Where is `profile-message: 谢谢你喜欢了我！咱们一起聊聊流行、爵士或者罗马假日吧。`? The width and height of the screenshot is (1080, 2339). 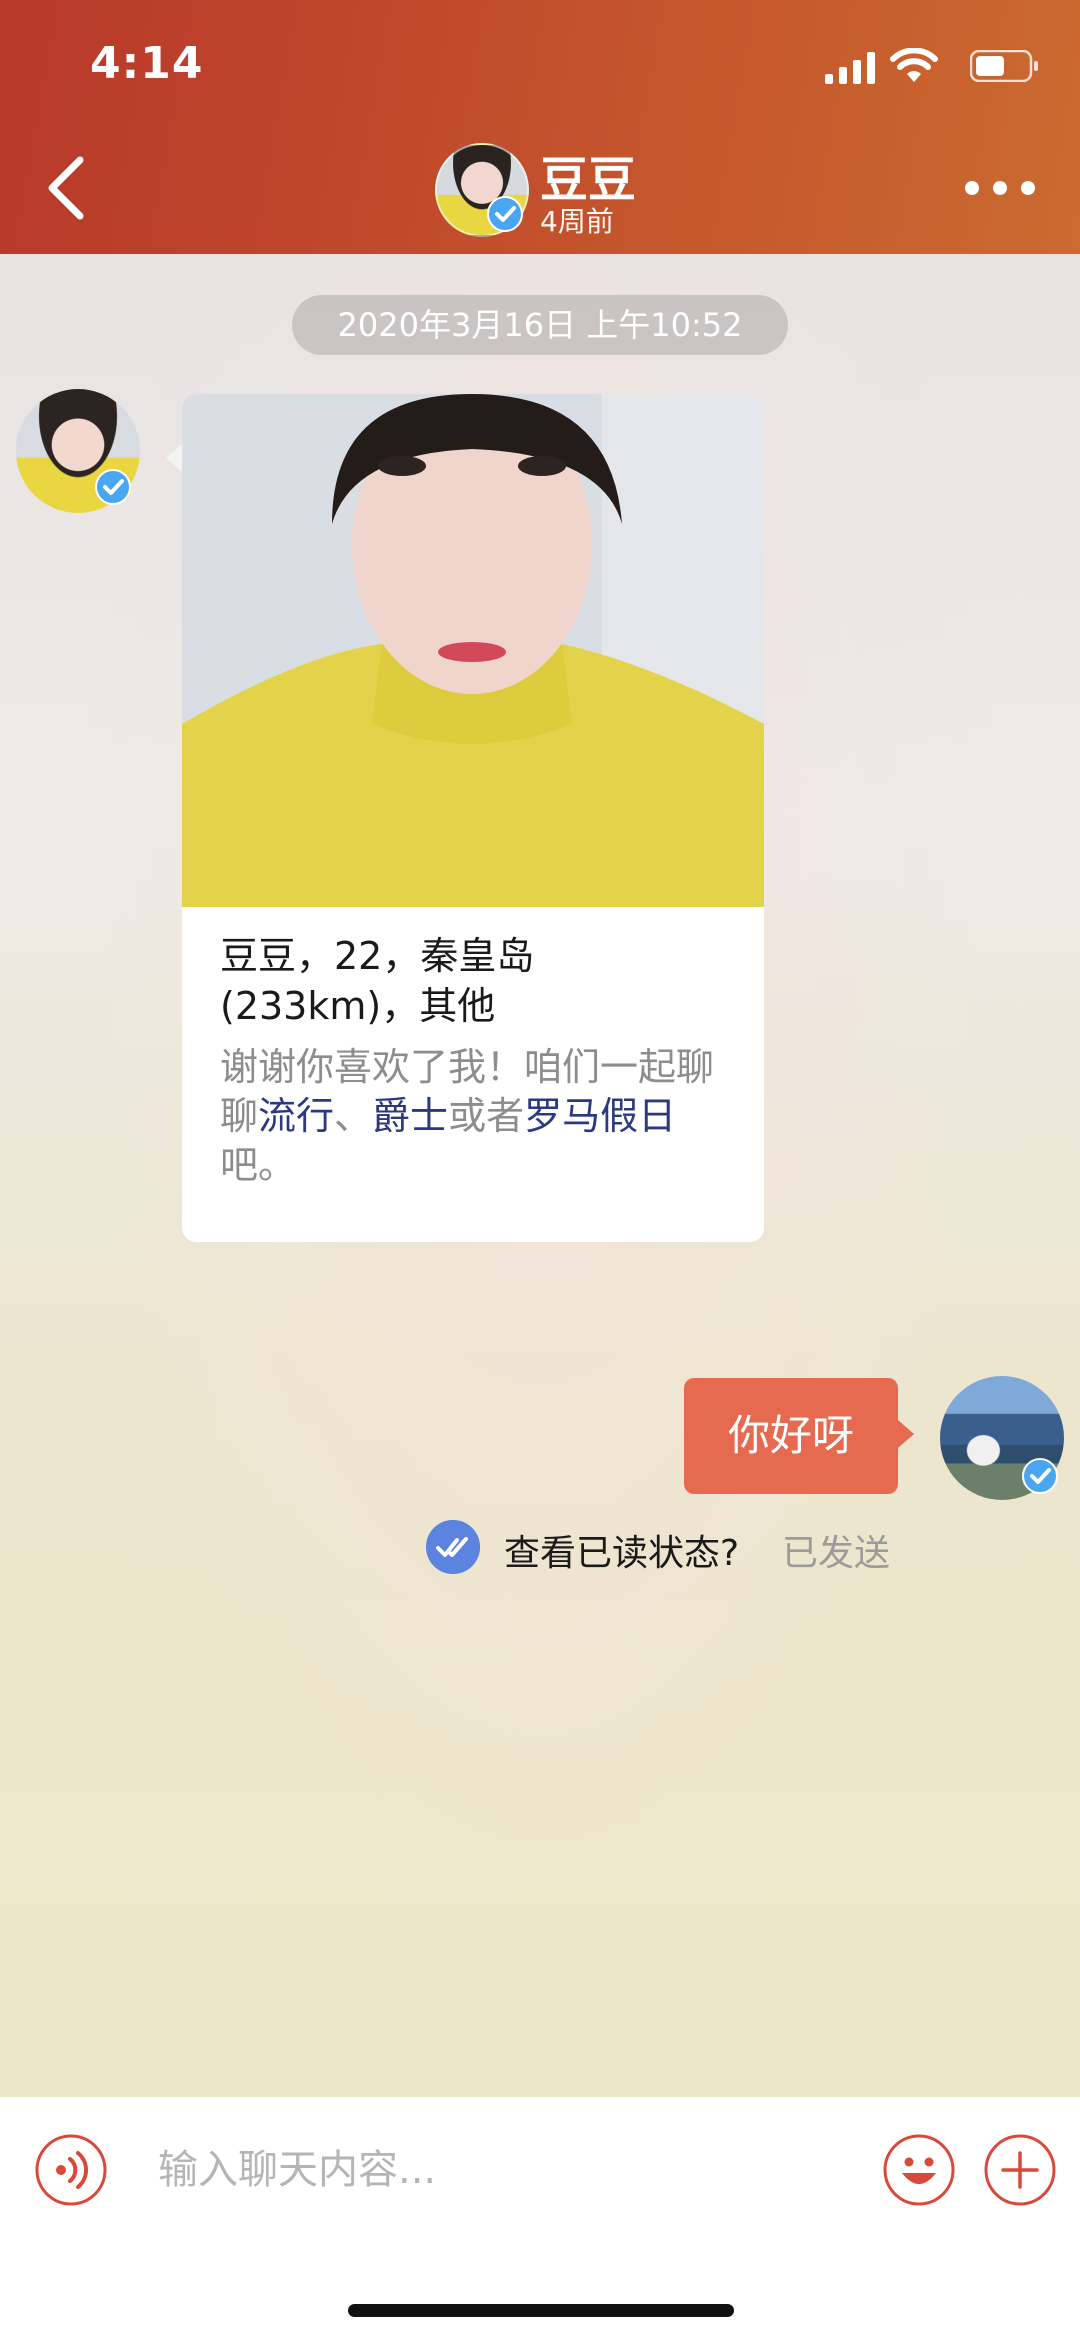
profile-message: 谢谢你喜欢了我！咱们一起聊聊流行、爵士或者罗马假日吧。 is located at coordinates (475, 1116).